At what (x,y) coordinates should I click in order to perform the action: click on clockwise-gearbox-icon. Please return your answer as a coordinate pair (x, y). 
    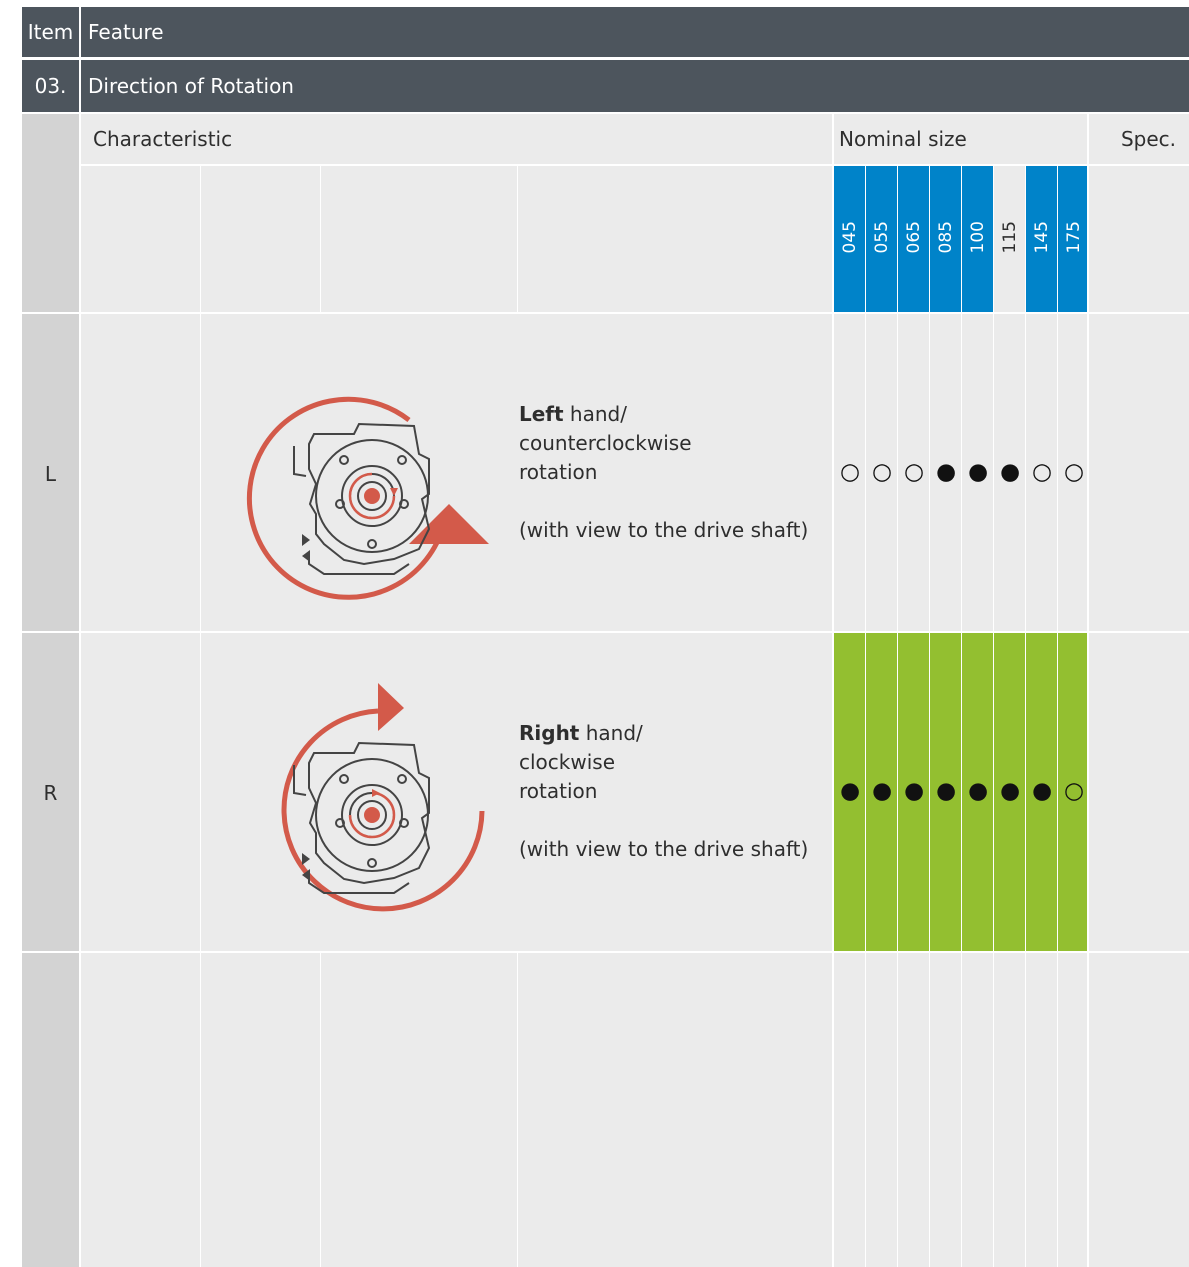
    Looking at the image, I should click on (383, 797).